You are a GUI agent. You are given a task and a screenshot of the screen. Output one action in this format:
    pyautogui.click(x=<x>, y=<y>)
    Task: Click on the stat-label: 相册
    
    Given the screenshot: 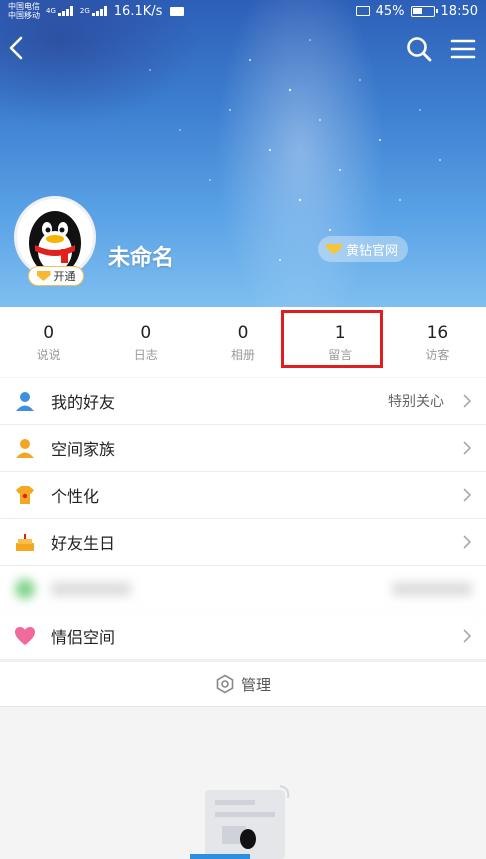 What is the action you would take?
    pyautogui.click(x=243, y=354)
    